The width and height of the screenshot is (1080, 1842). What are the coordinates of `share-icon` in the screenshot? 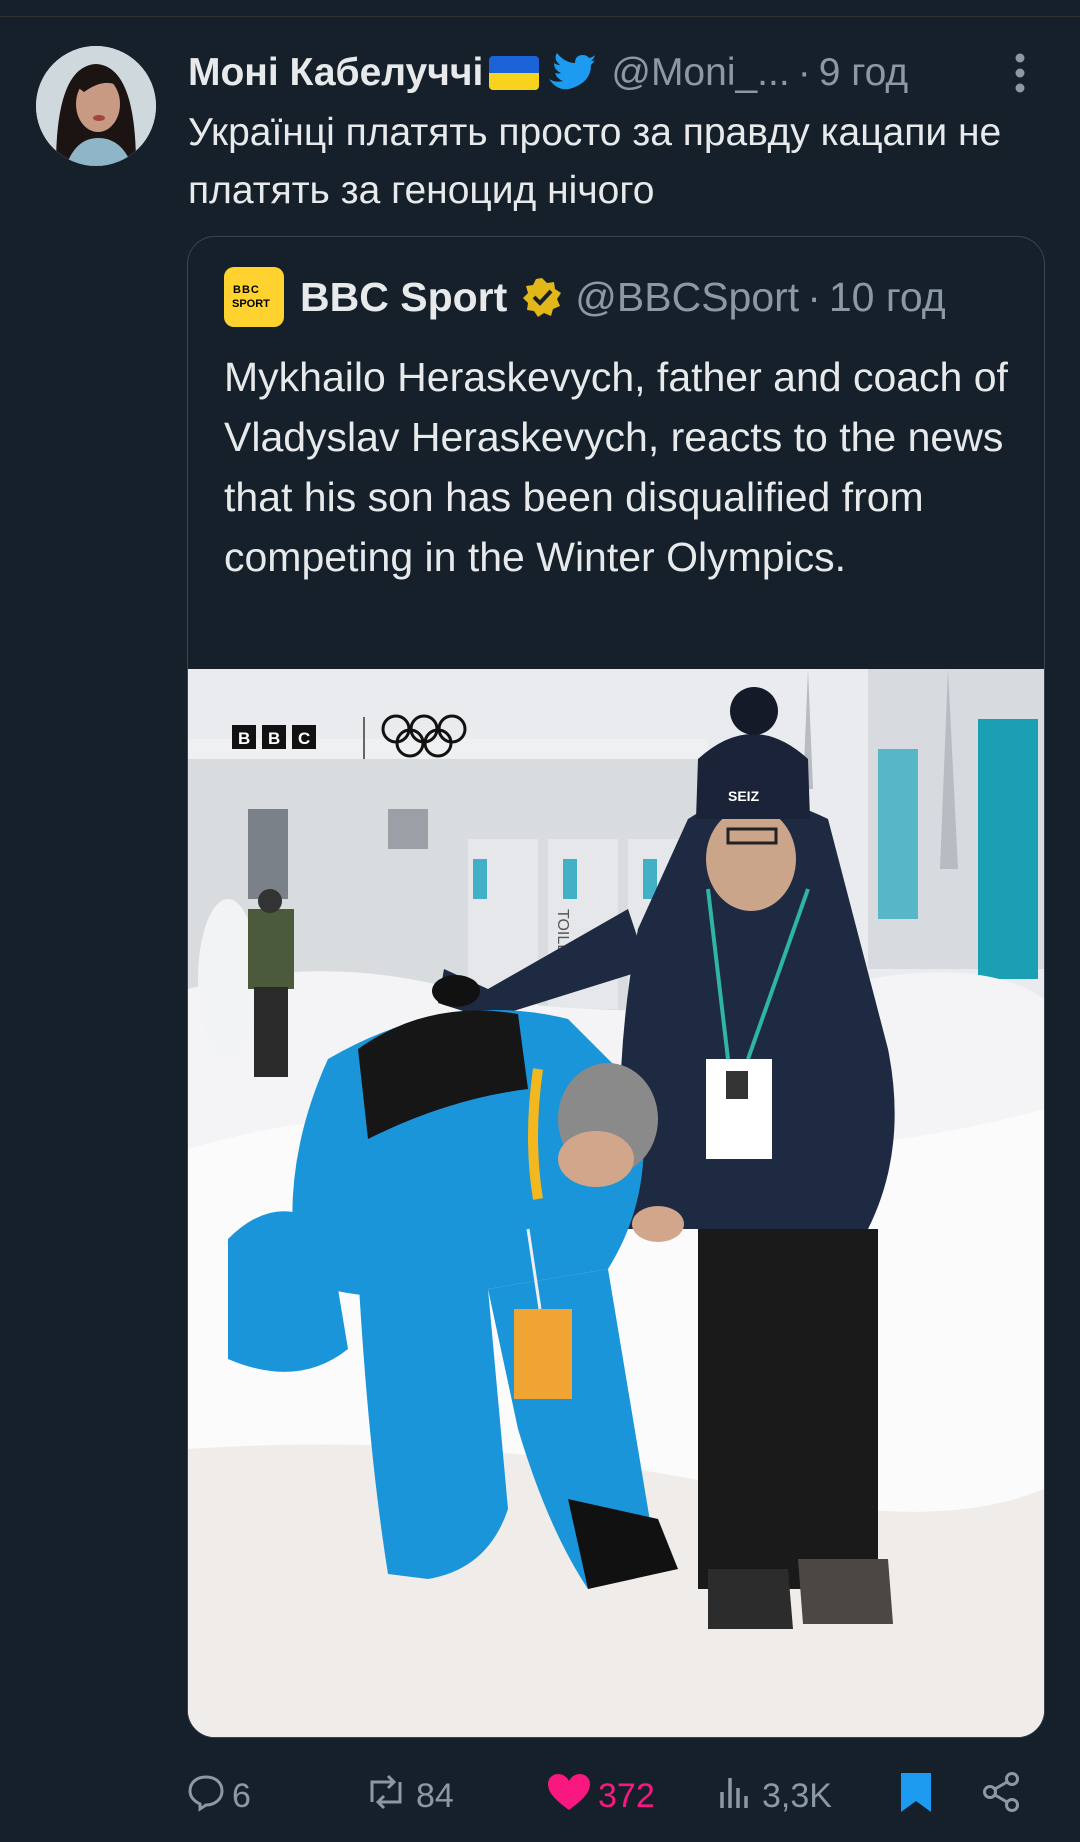 It's located at (1004, 1796).